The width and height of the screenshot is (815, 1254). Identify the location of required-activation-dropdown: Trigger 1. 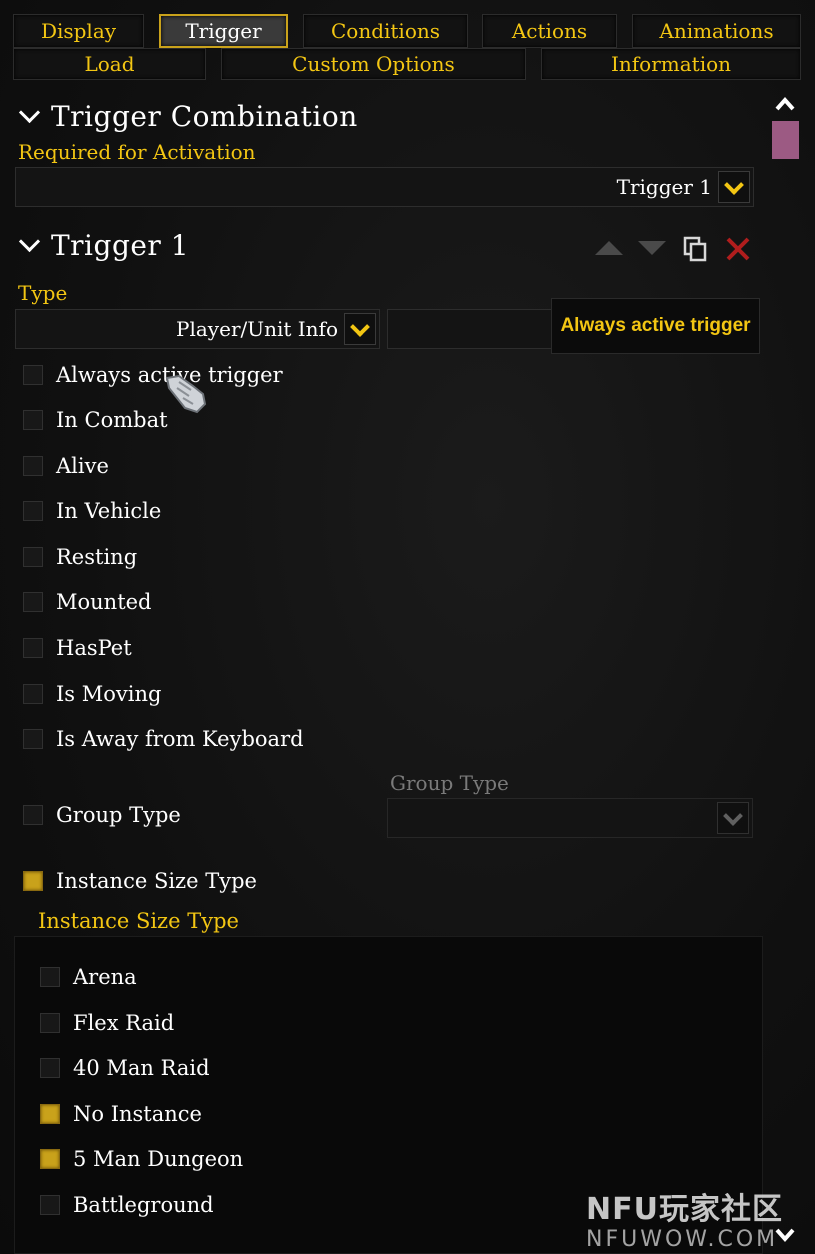
(384, 187).